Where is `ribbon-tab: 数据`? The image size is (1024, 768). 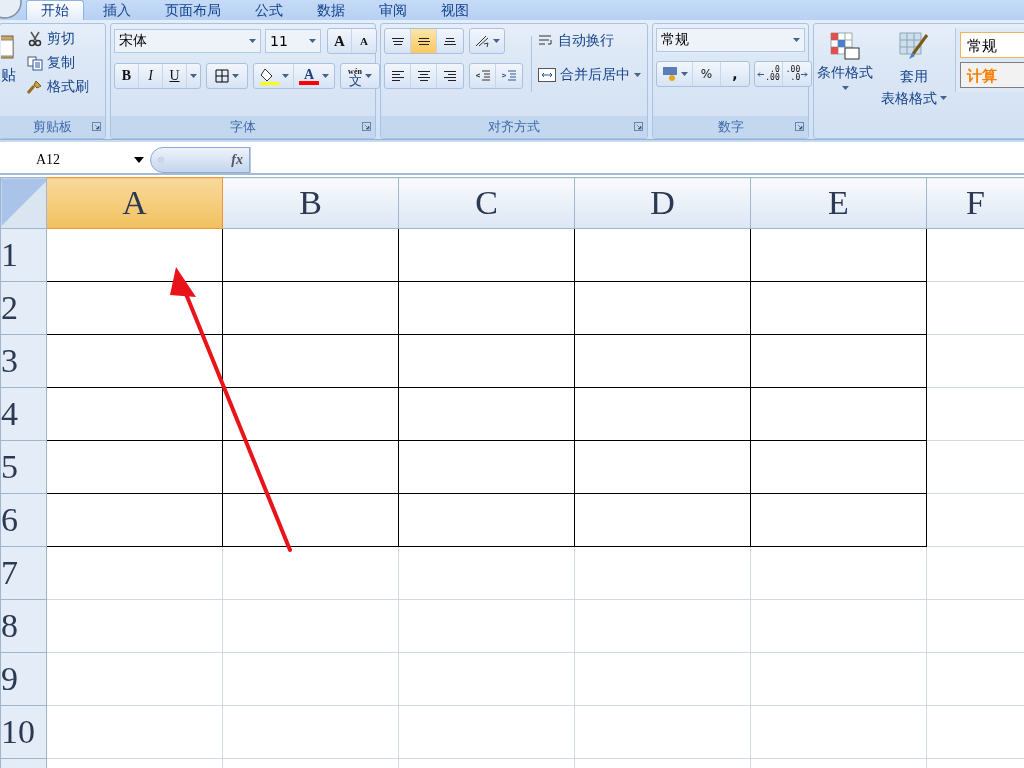 ribbon-tab: 数据 is located at coordinates (331, 10).